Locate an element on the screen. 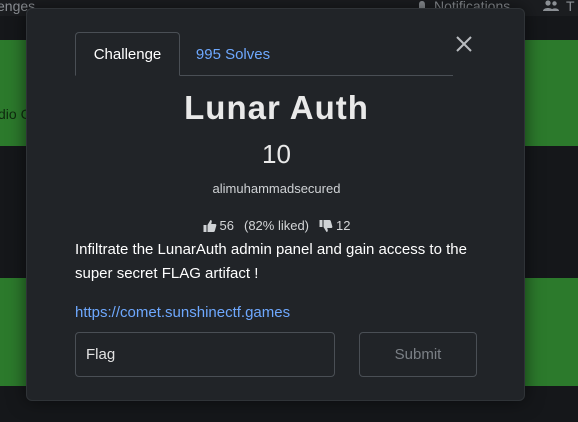 Image resolution: width=578 pixels, height=422 pixels. challenge-title: Lunar Auth is located at coordinates (276, 107).